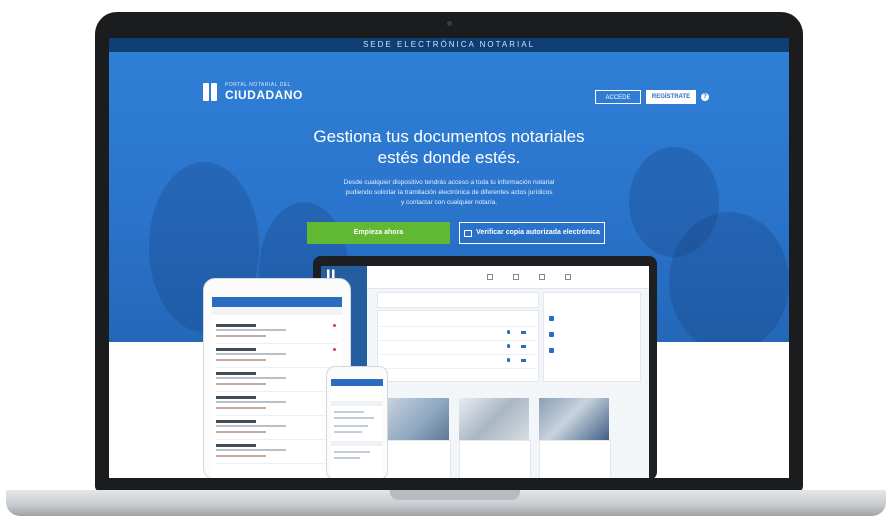 This screenshot has width=892, height=522. What do you see at coordinates (538, 232) in the screenshot?
I see `verify-copy-label: Verificar copia autorizada electrónica` at bounding box center [538, 232].